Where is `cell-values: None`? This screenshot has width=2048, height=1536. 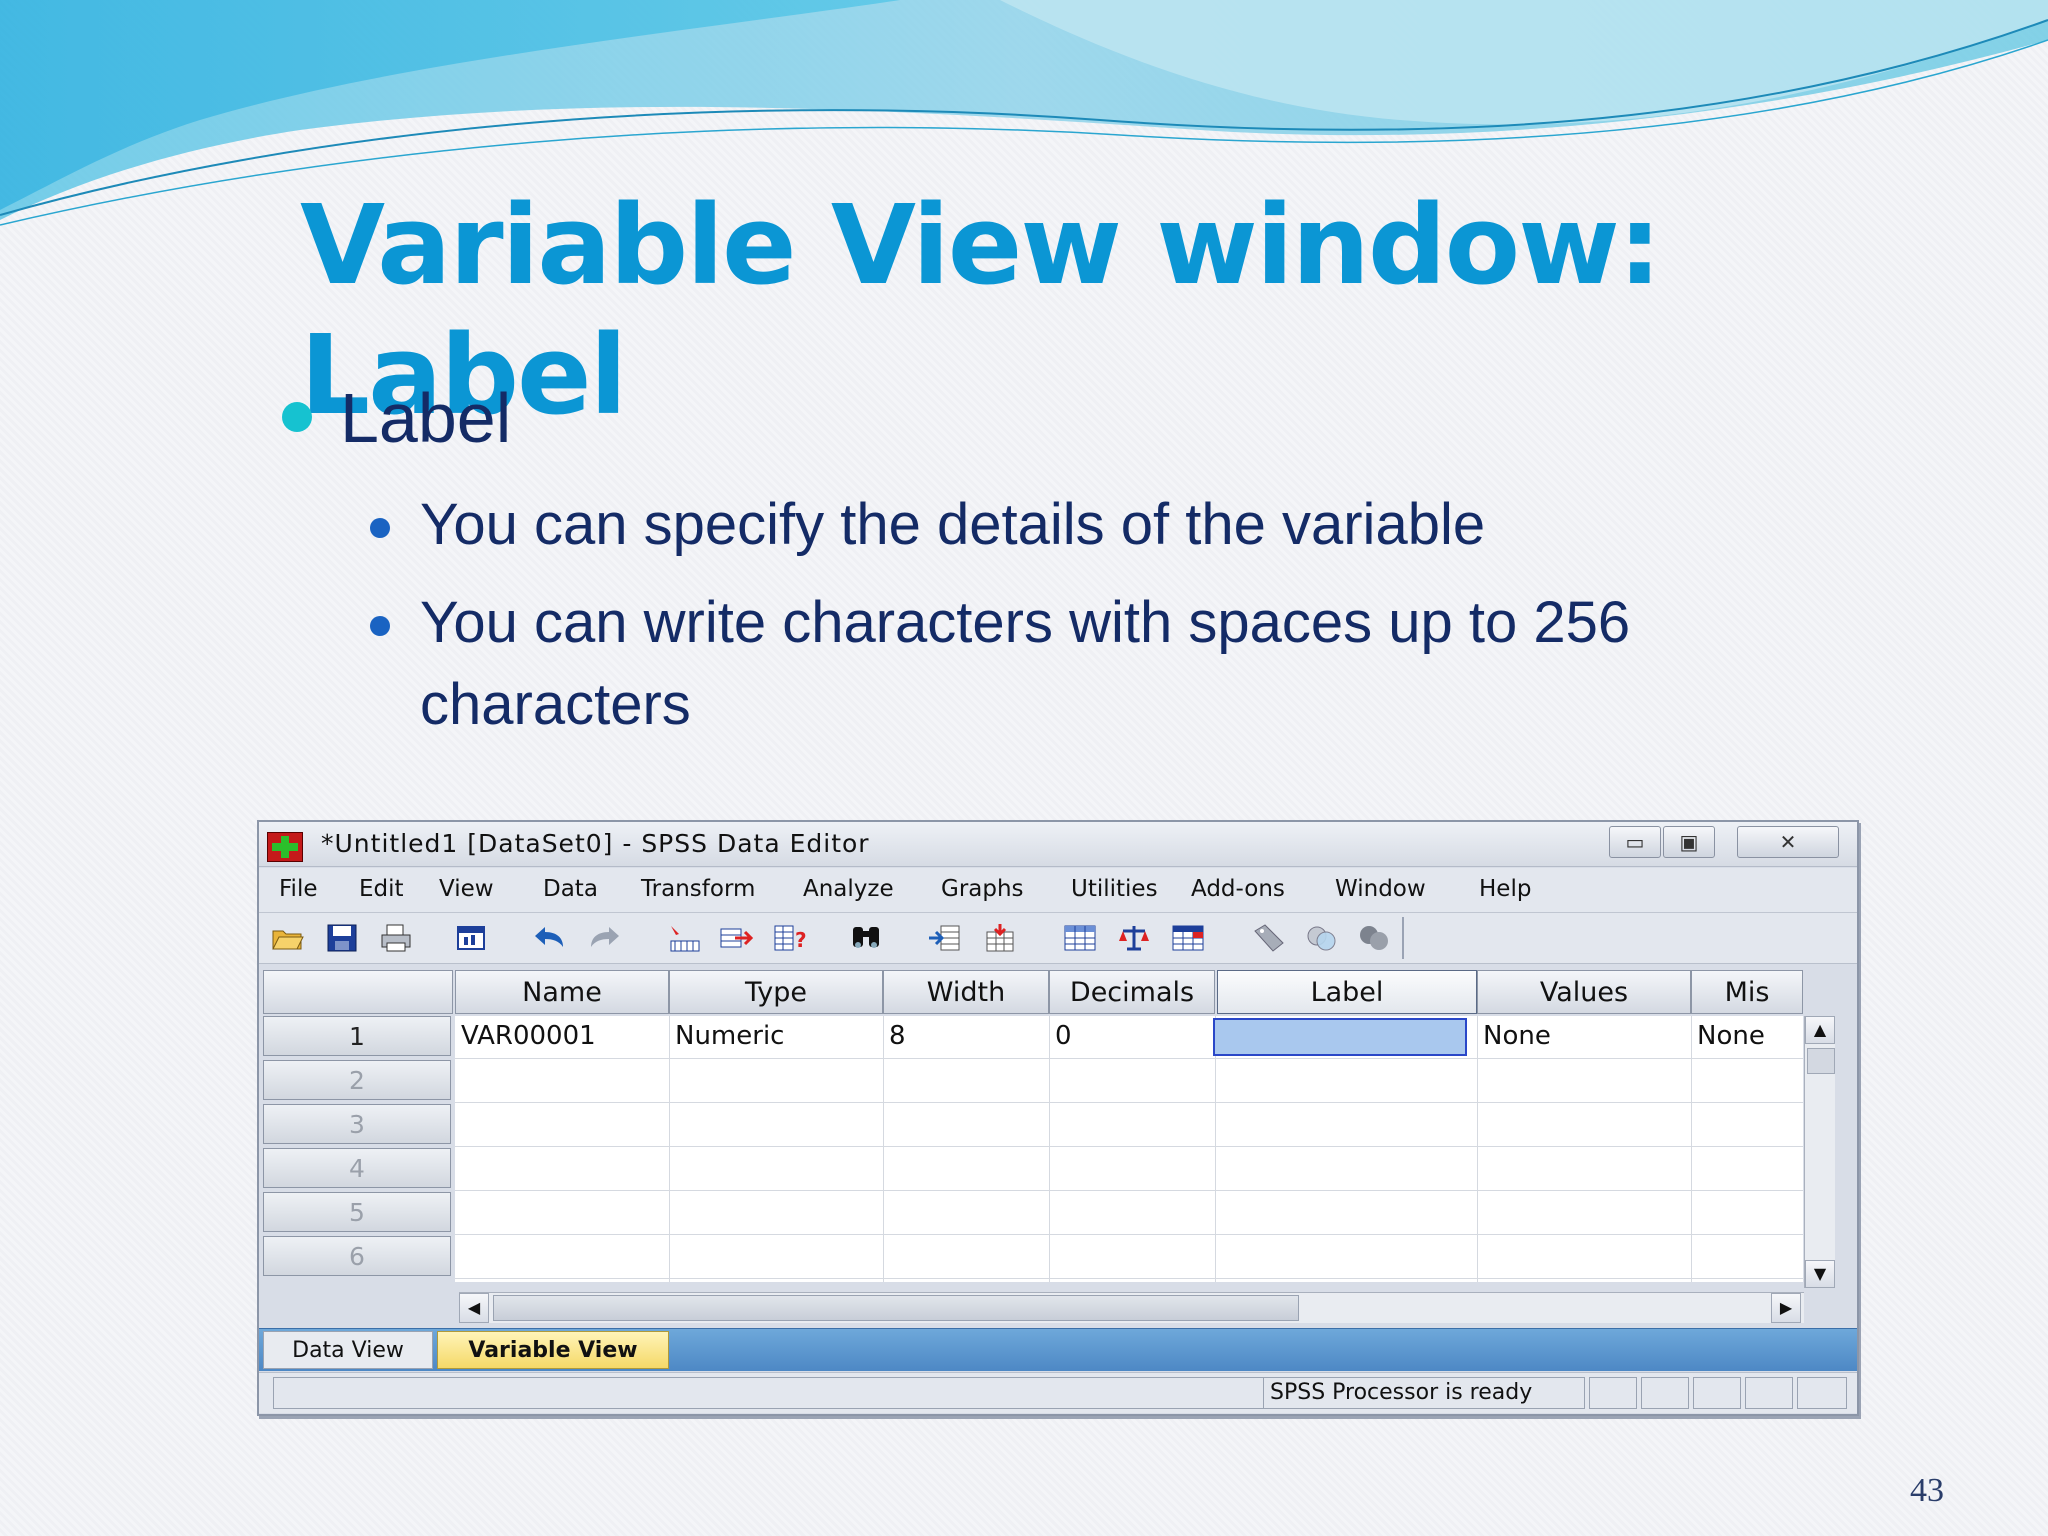
cell-values: None is located at coordinates (1517, 1036).